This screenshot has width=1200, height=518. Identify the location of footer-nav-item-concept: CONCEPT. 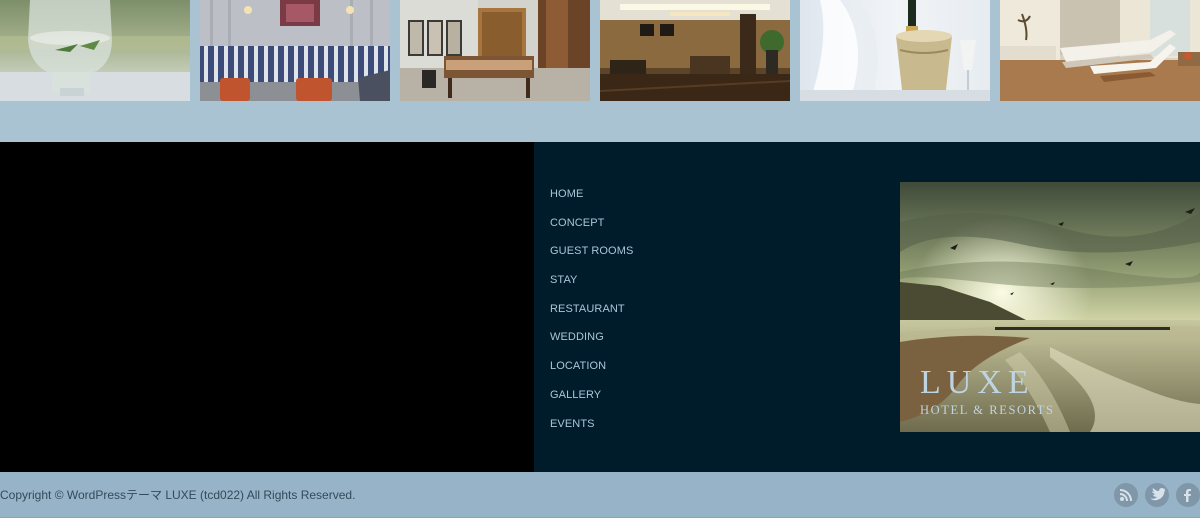
(591, 227).